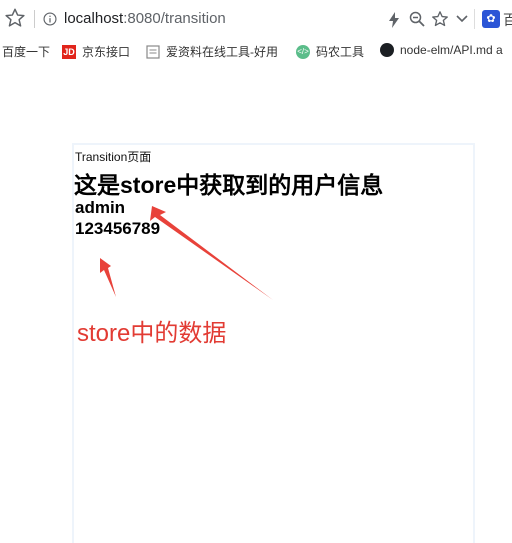 The image size is (512, 543). What do you see at coordinates (222, 52) in the screenshot?
I see `bookmark-label: 爱资料在线工具-好用` at bounding box center [222, 52].